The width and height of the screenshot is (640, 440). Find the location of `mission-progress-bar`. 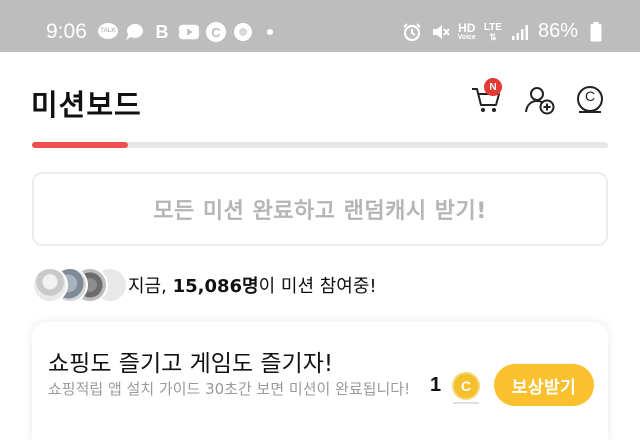

mission-progress-bar is located at coordinates (320, 145).